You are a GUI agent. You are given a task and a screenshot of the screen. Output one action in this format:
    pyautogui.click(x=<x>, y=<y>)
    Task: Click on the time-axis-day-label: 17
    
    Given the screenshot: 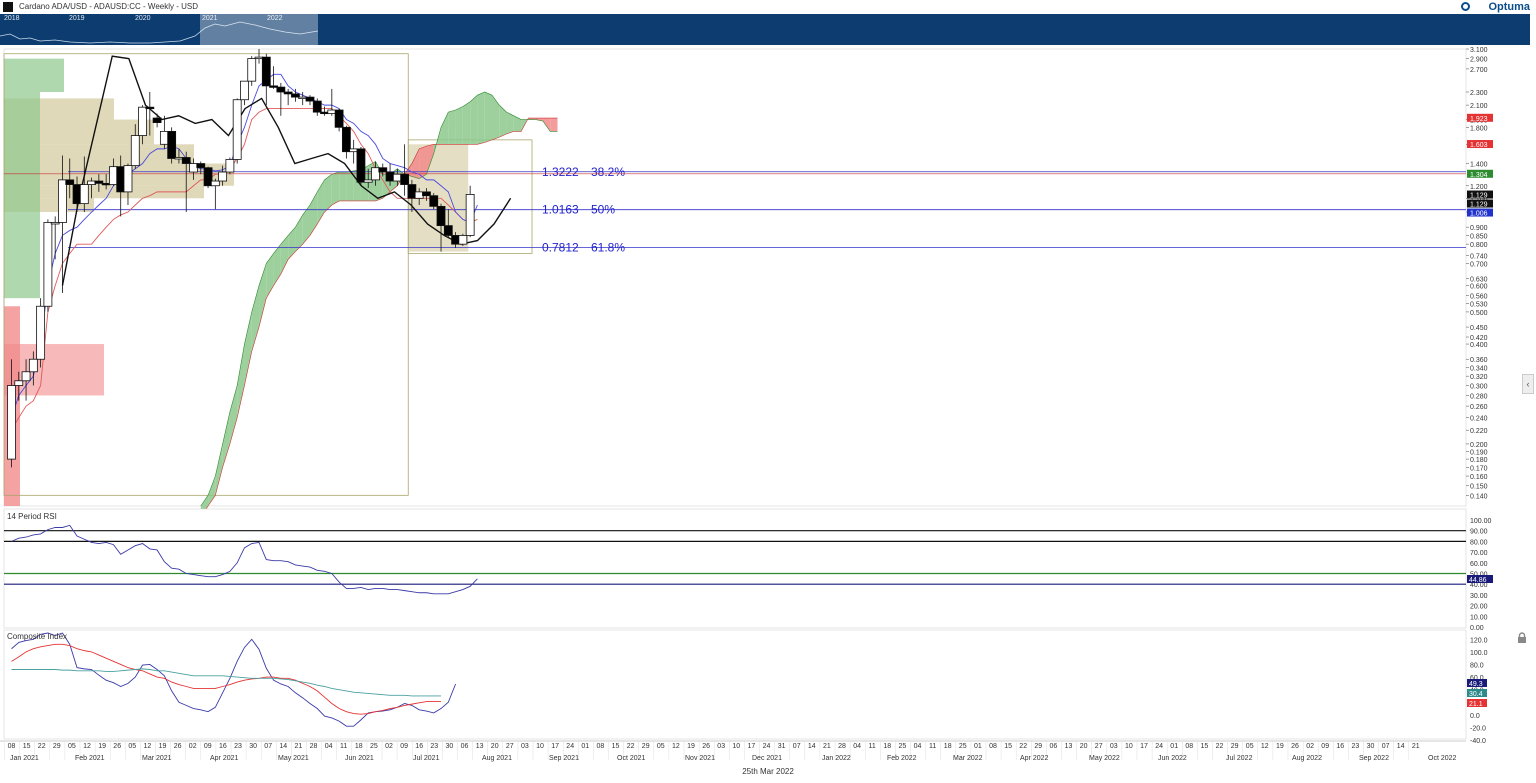 What is the action you would take?
    pyautogui.click(x=1144, y=746)
    